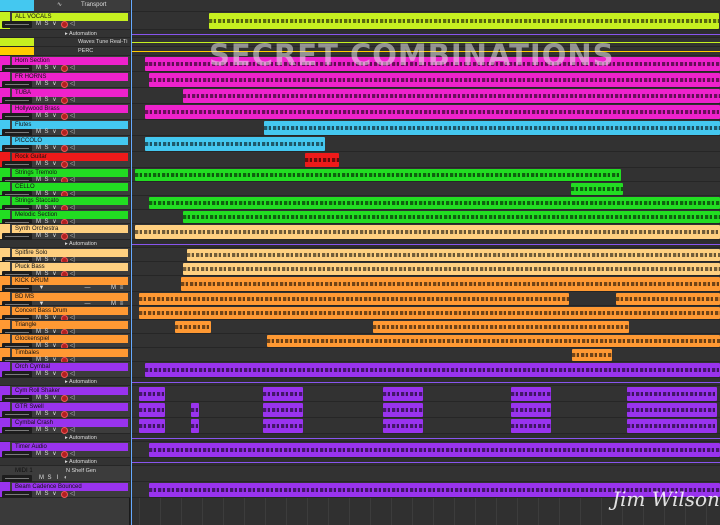  I want to click on track-header: Orch Cymbal M S ∨ ◁, so click(65, 370).